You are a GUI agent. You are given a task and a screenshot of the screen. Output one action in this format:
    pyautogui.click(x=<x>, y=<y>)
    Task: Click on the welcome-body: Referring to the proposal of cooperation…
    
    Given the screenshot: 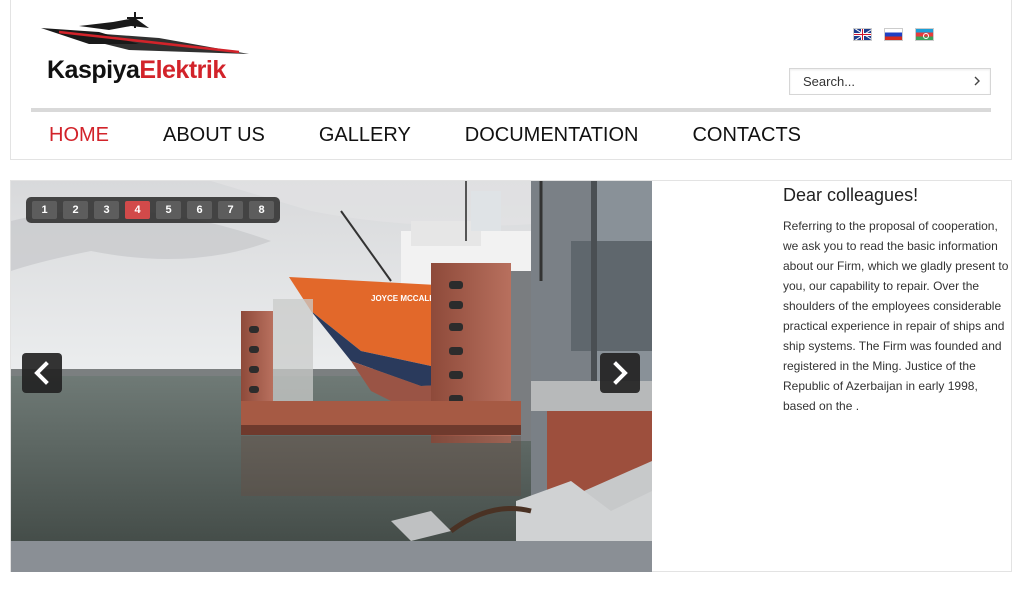 What is the action you would take?
    pyautogui.click(x=896, y=316)
    